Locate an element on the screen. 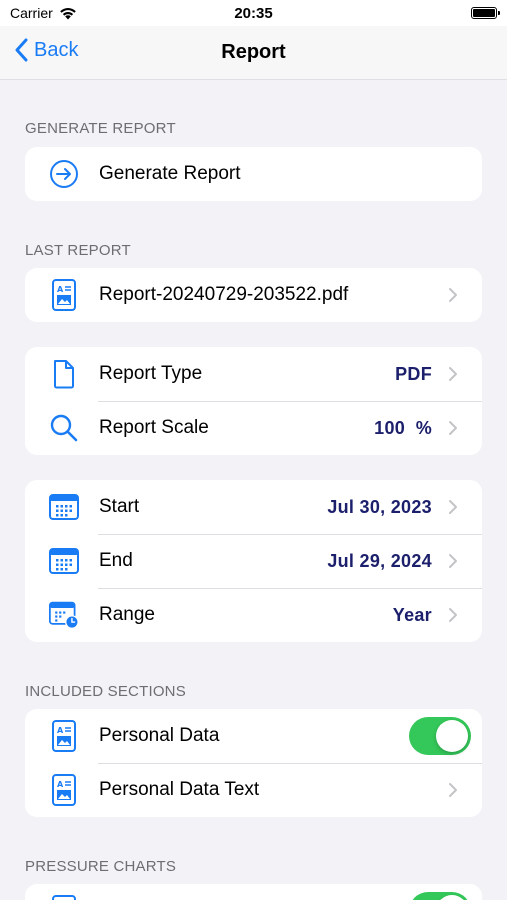 This screenshot has width=507, height=900. start-label: Start is located at coordinates (119, 506).